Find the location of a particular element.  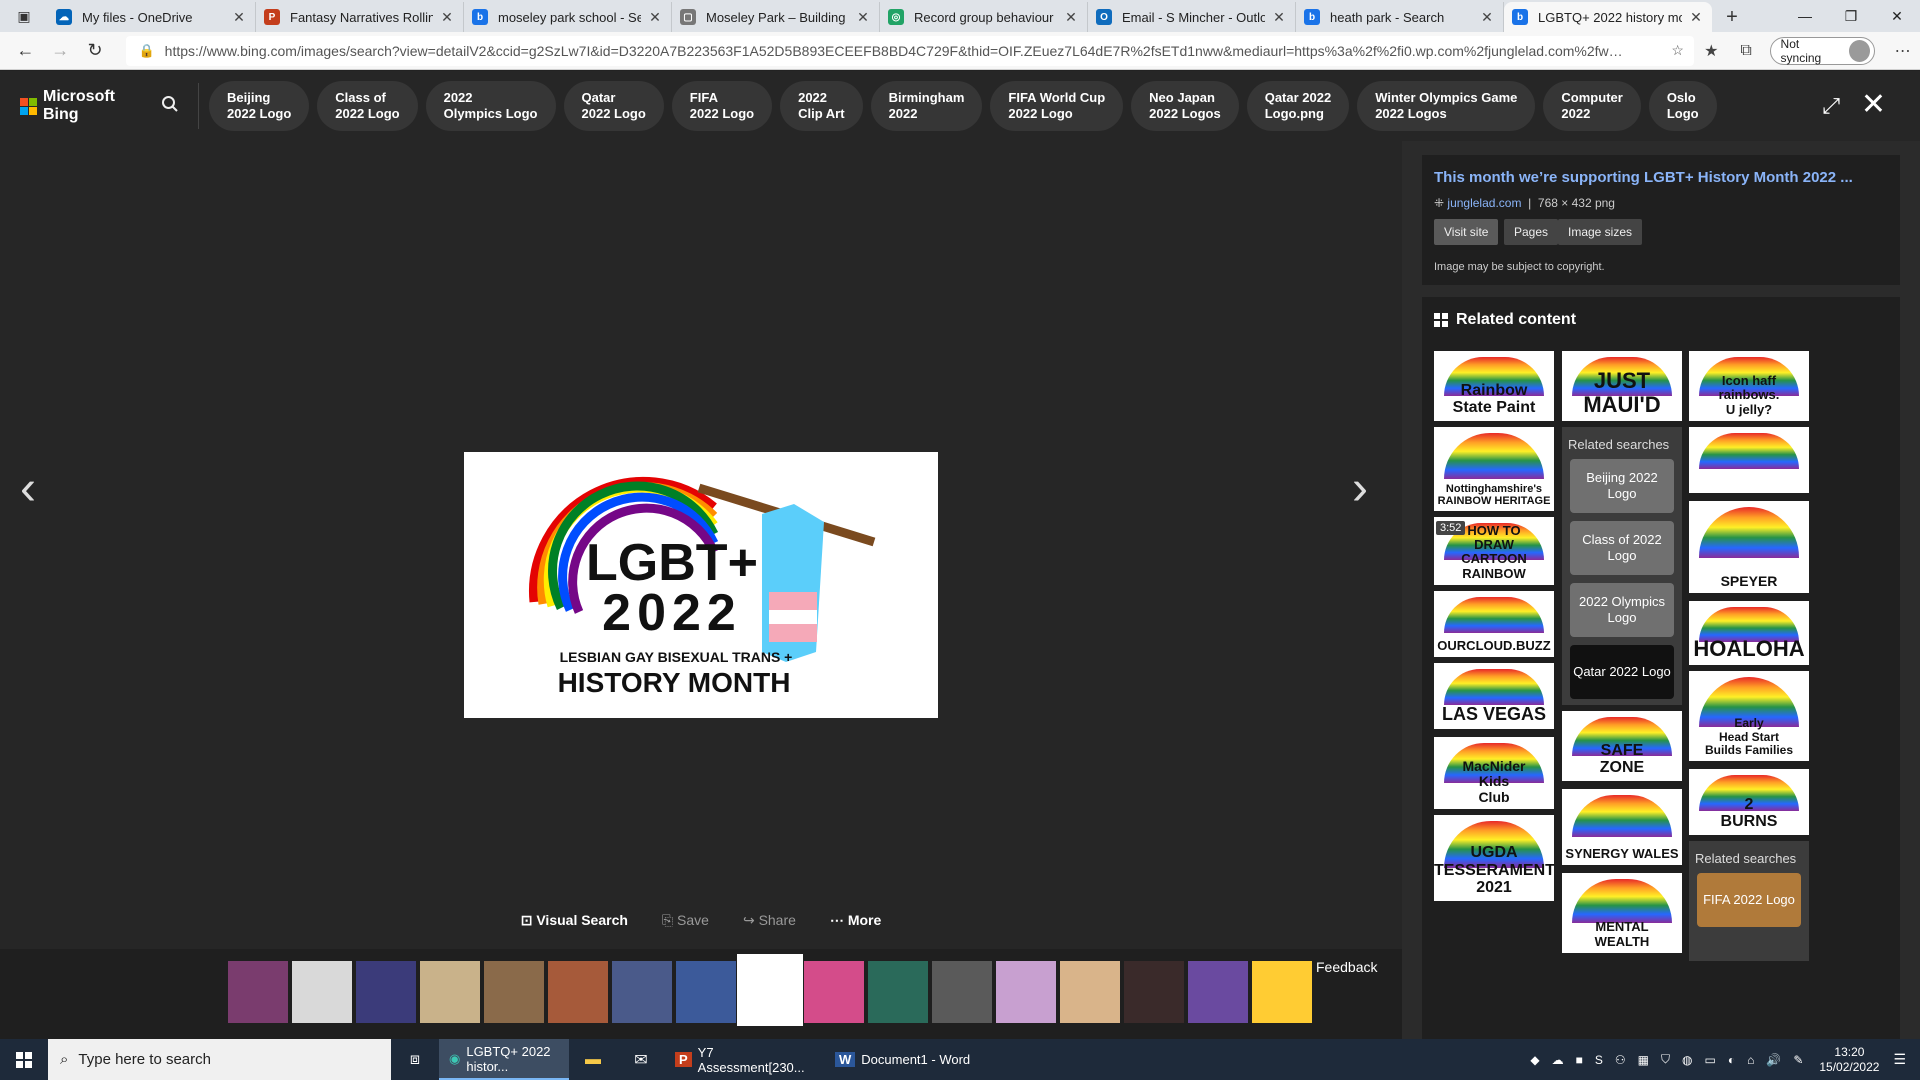

browser-tab: P Fantasy Narratives Rolling… ✕ is located at coordinates (360, 17).